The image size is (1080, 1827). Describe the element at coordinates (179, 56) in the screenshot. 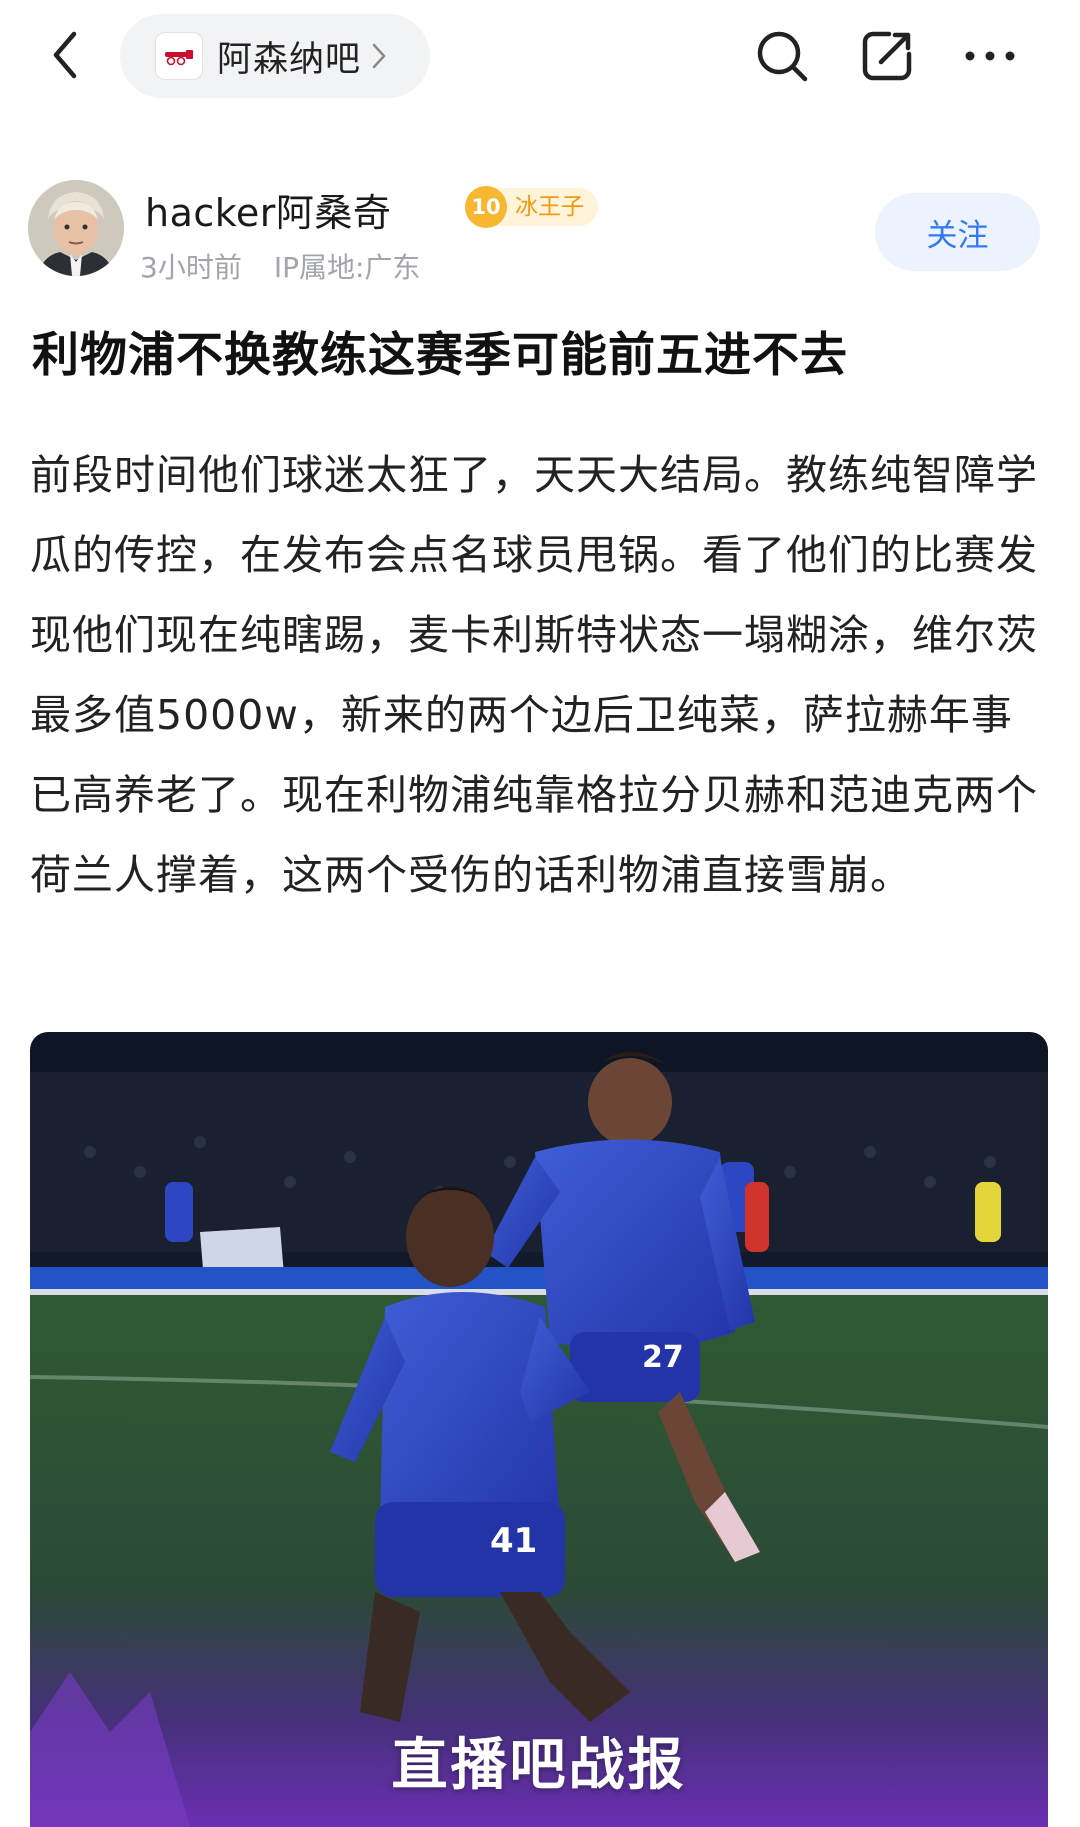

I see `arsenal-cannon-logo` at that location.